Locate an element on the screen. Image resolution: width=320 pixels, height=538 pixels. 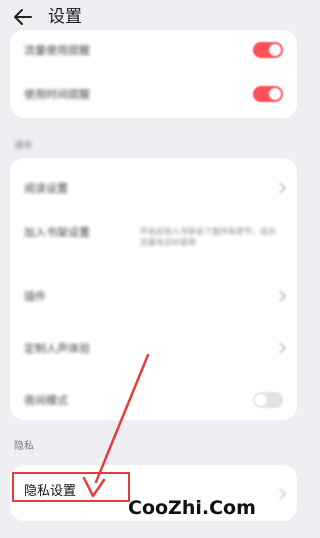
row-label: 流量使用提醒 is located at coordinates (57, 50).